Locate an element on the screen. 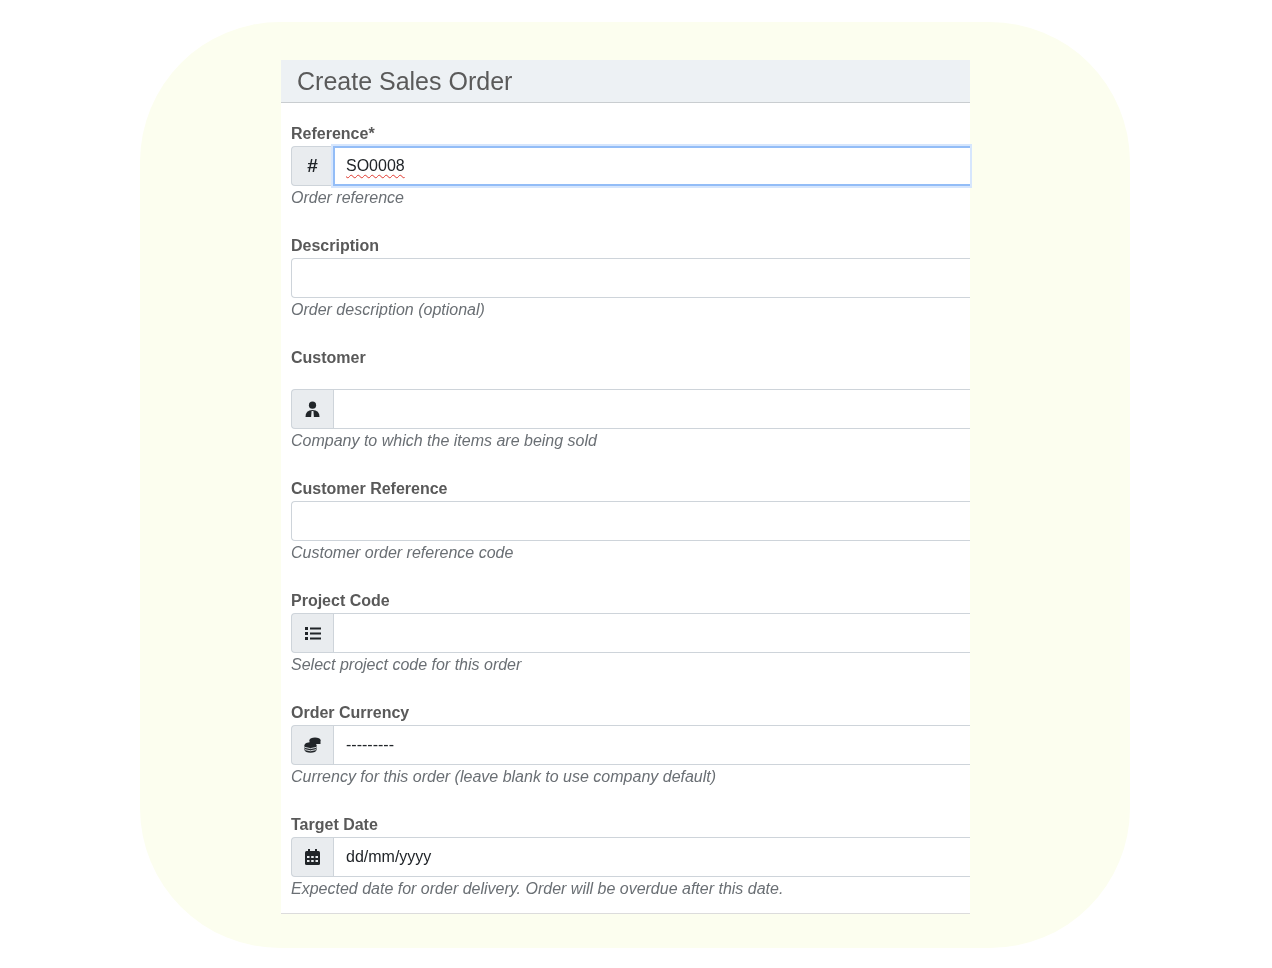 This screenshot has width=1272, height=968. input-field: --------- is located at coordinates (651, 745).